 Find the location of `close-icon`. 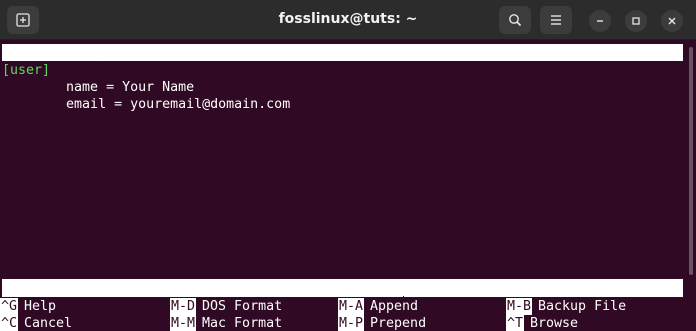

close-icon is located at coordinates (672, 21).